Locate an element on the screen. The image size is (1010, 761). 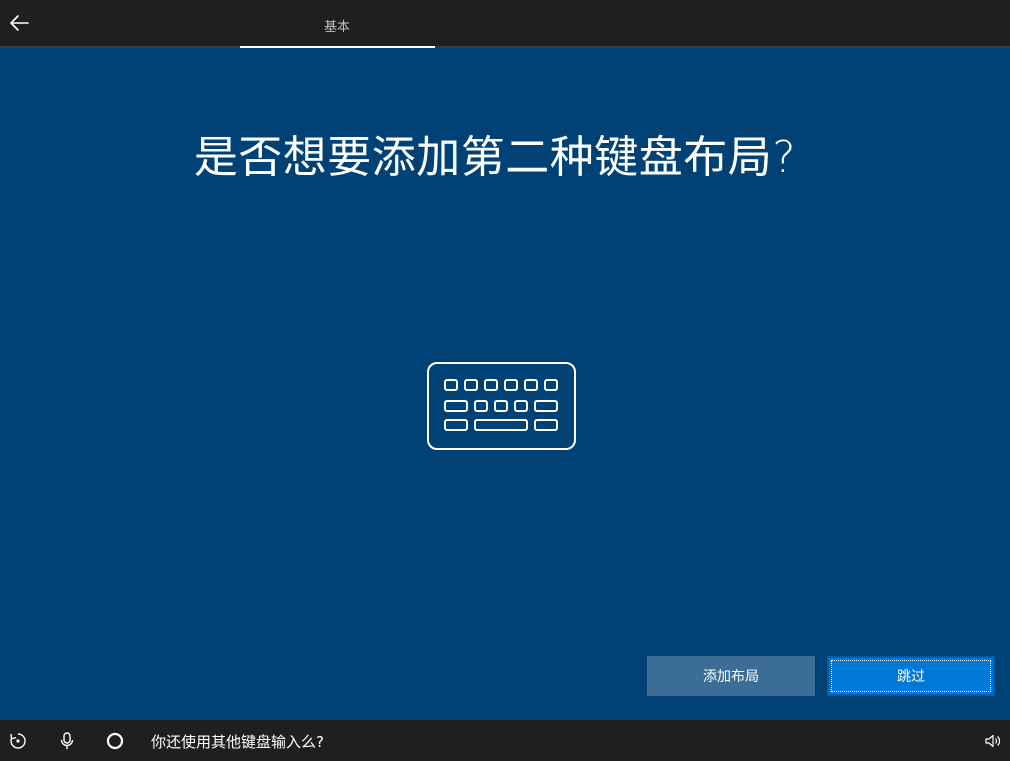
back-arrow-icon is located at coordinates (19, 23).